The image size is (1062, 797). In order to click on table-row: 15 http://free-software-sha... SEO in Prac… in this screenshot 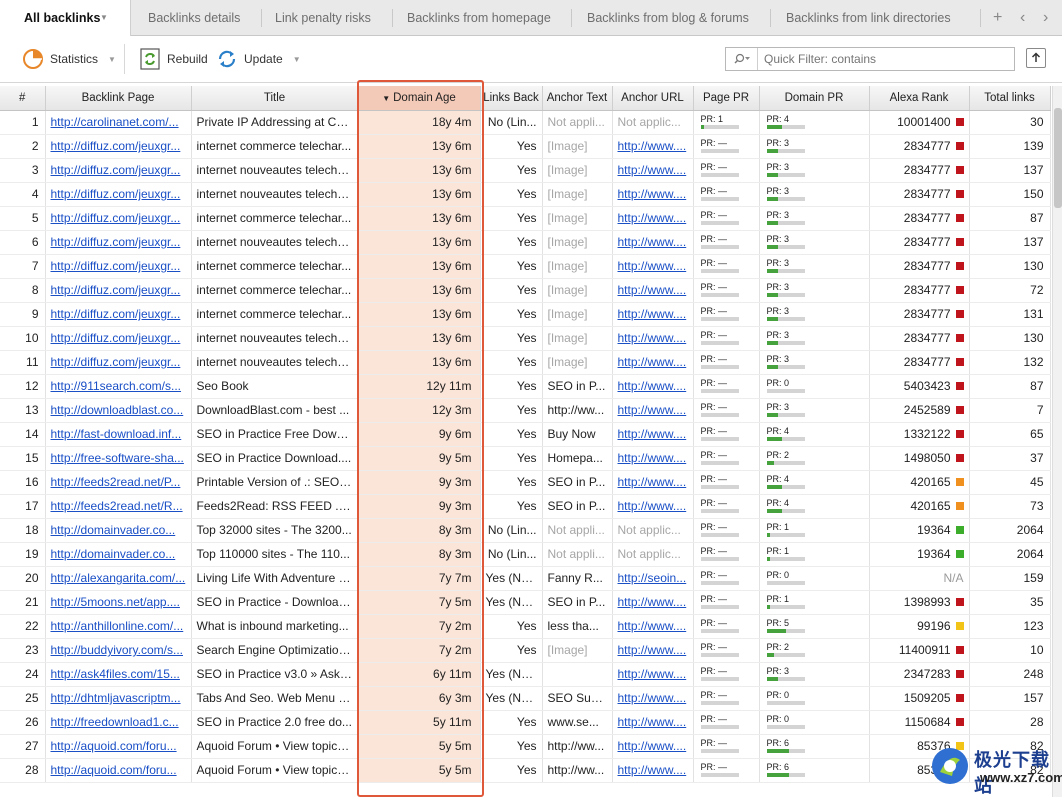, I will do `click(525, 458)`.